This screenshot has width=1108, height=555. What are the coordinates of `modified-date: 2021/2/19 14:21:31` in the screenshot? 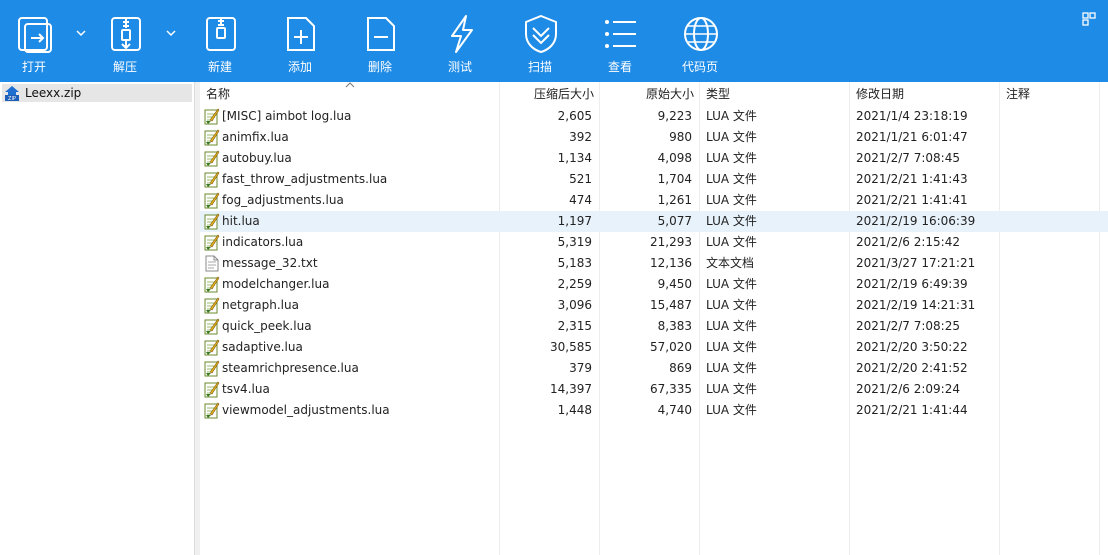 It's located at (916, 305).